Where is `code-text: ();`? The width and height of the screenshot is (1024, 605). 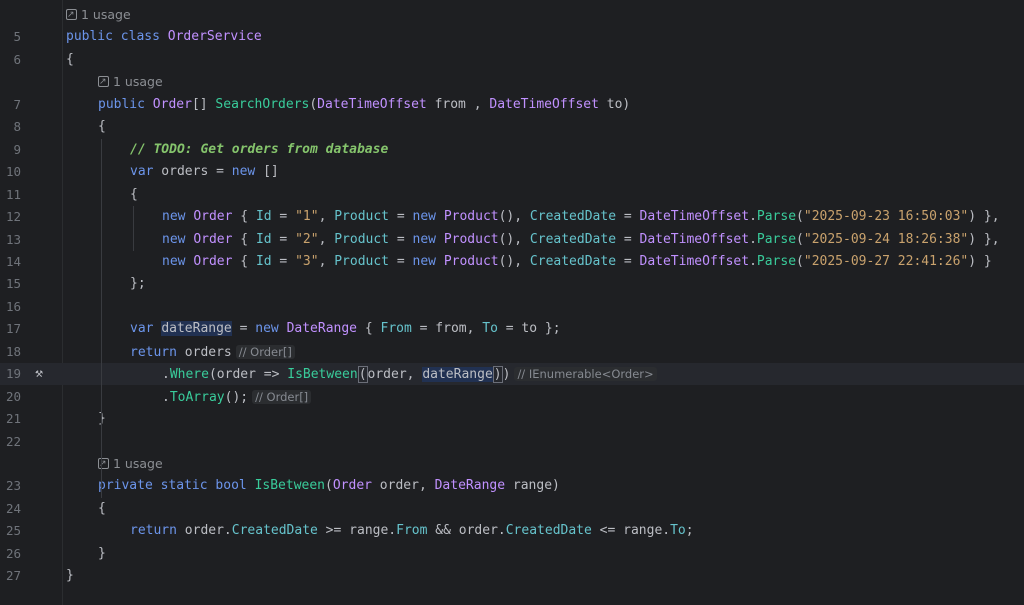
code-text: (); is located at coordinates (236, 397).